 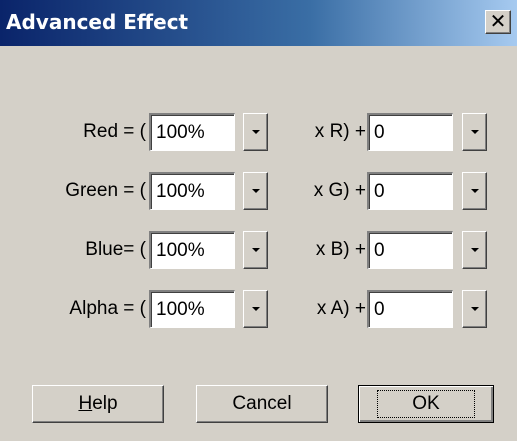 I want to click on green-label: Green = (, so click(x=105, y=190).